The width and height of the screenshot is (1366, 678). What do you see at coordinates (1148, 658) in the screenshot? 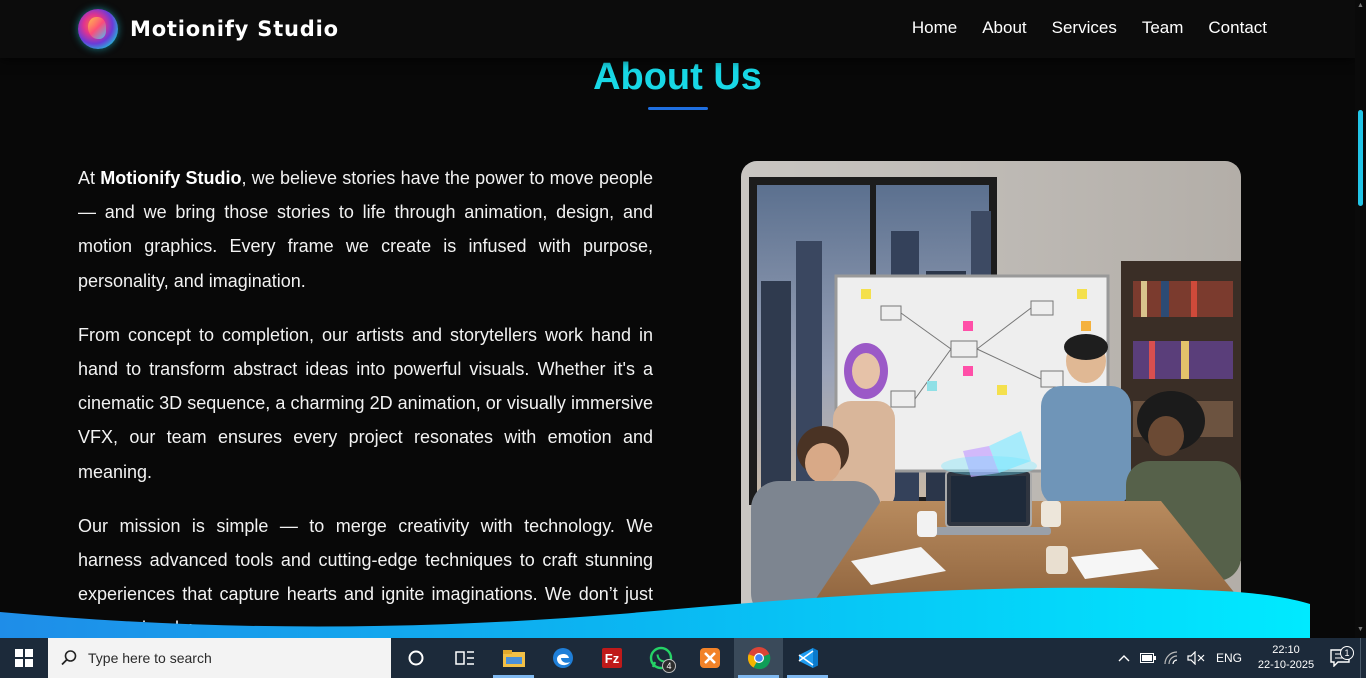
I see `battery-icon` at bounding box center [1148, 658].